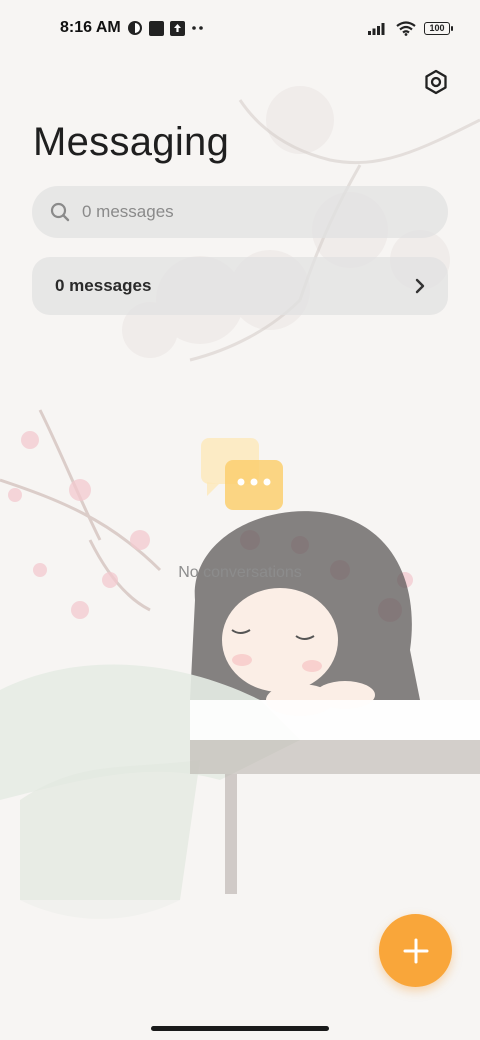  I want to click on status-bar: 8:16 AM 100, so click(240, 28).